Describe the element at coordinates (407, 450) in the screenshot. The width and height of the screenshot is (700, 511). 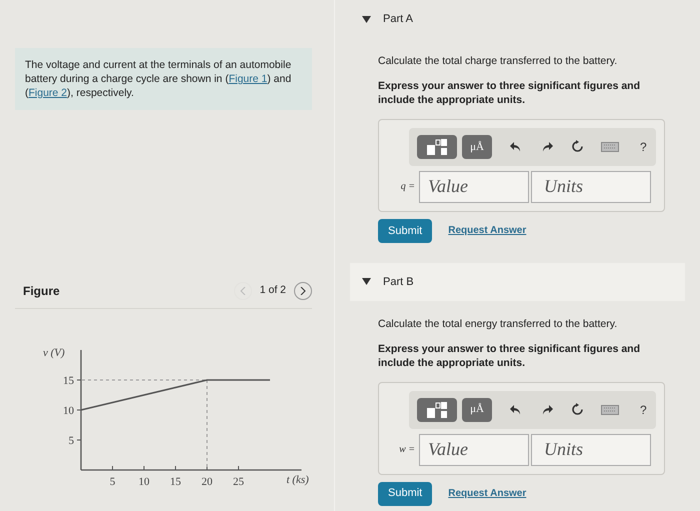
I see `variable-label: w =` at that location.